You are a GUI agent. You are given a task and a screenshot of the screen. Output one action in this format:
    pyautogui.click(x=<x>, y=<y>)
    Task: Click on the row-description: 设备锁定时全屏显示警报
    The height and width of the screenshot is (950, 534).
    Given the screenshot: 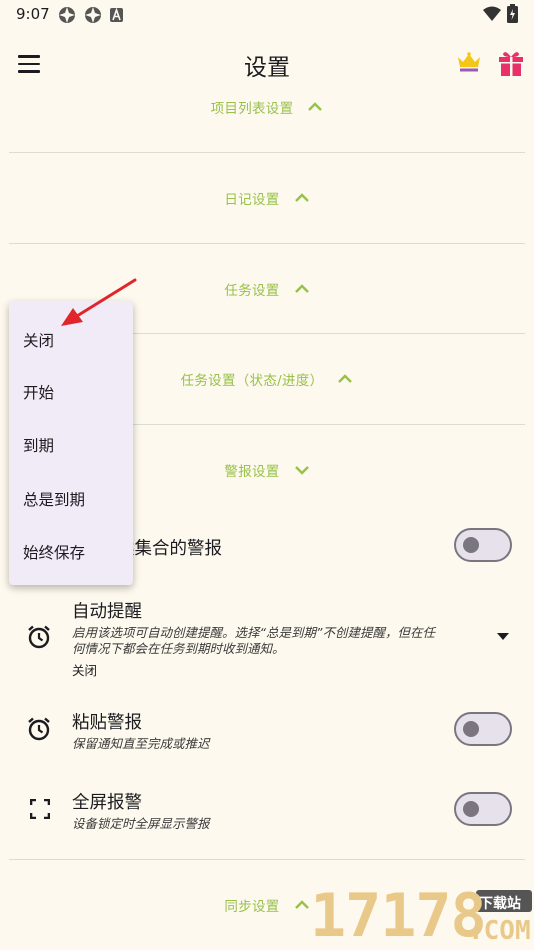 What is the action you would take?
    pyautogui.click(x=141, y=823)
    